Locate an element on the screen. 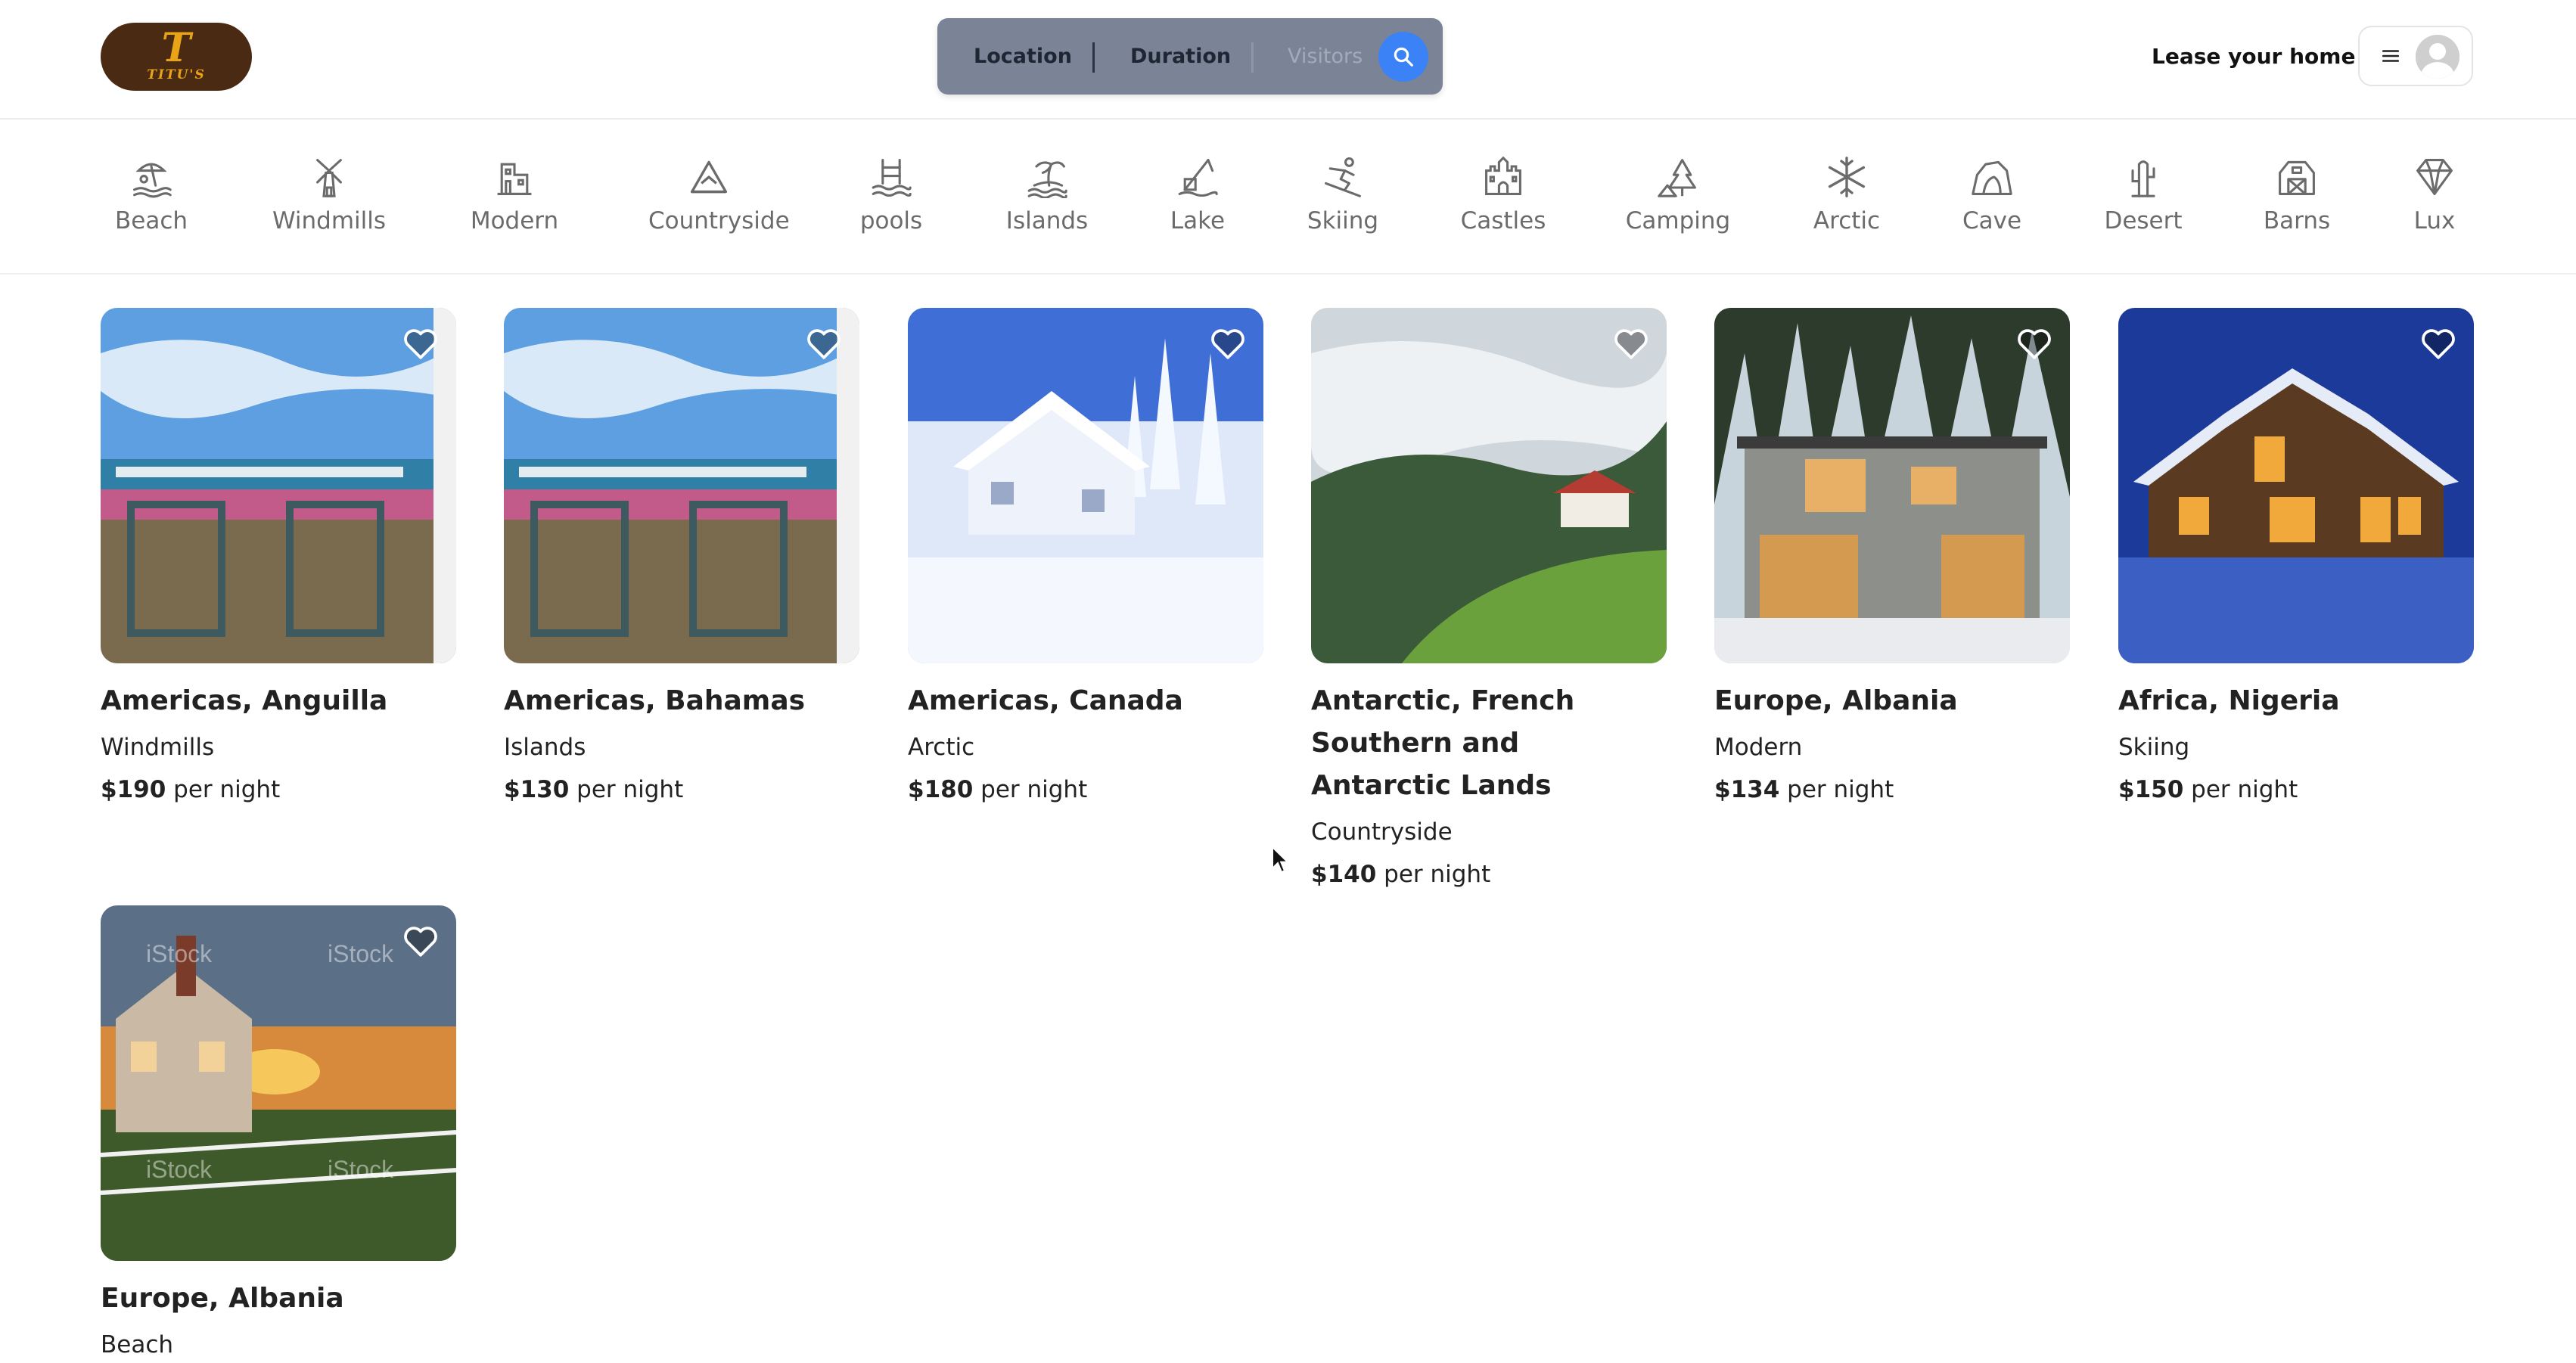 The image size is (2576, 1363). cactus-icon is located at coordinates (2143, 178).